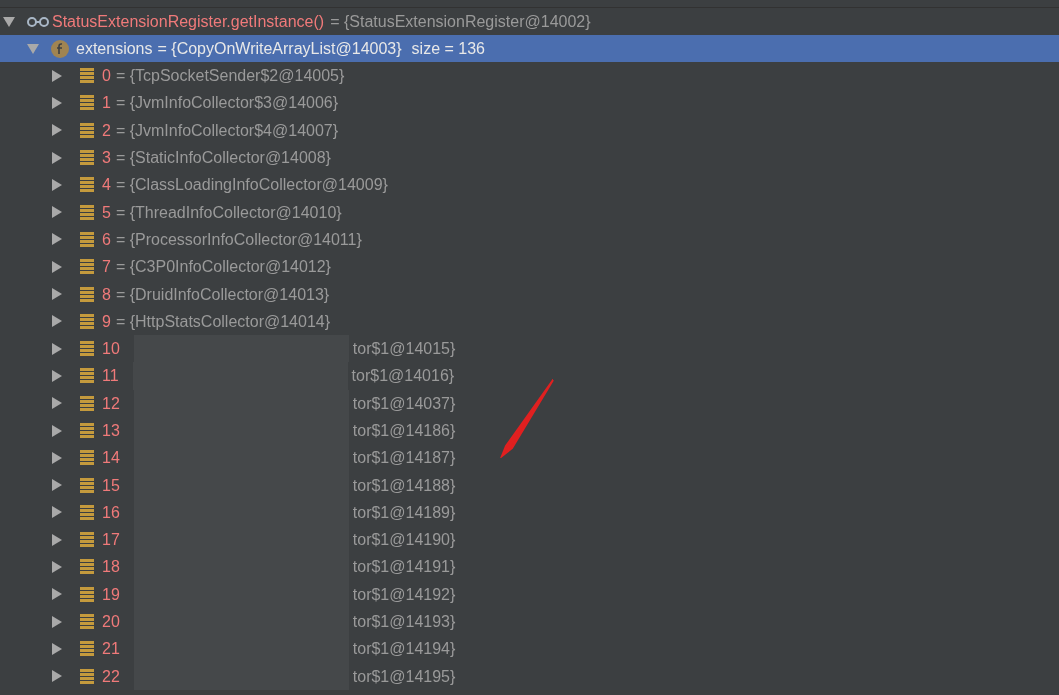 The height and width of the screenshot is (695, 1059). I want to click on field-row: extensions = {CopyOnWriteArrayList@14003} size = 136, so click(529, 48).